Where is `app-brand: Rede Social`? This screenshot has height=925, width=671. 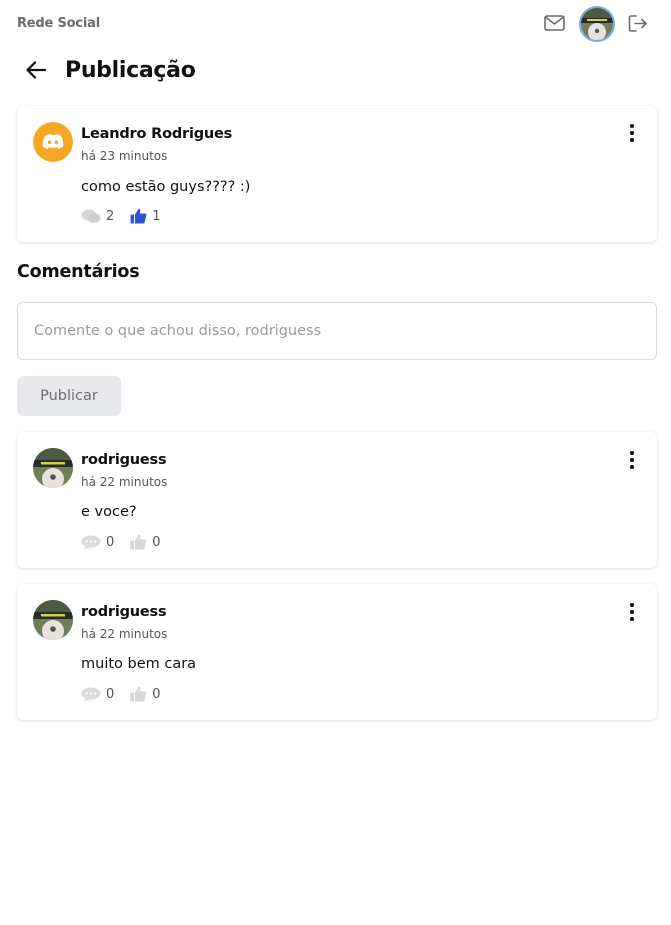
app-brand: Rede Social is located at coordinates (58, 23).